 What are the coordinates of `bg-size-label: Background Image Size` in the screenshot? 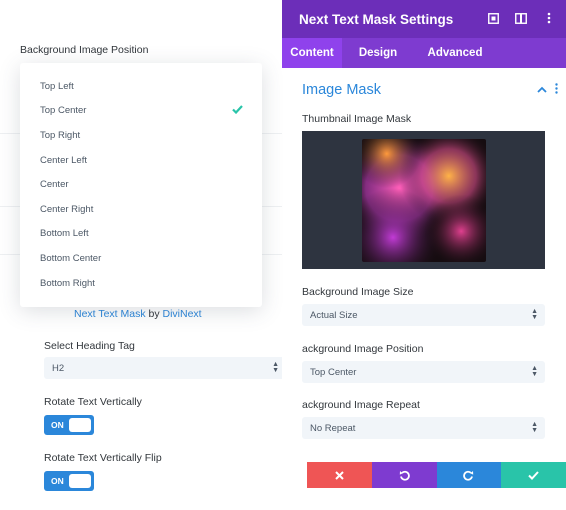 It's located at (358, 292).